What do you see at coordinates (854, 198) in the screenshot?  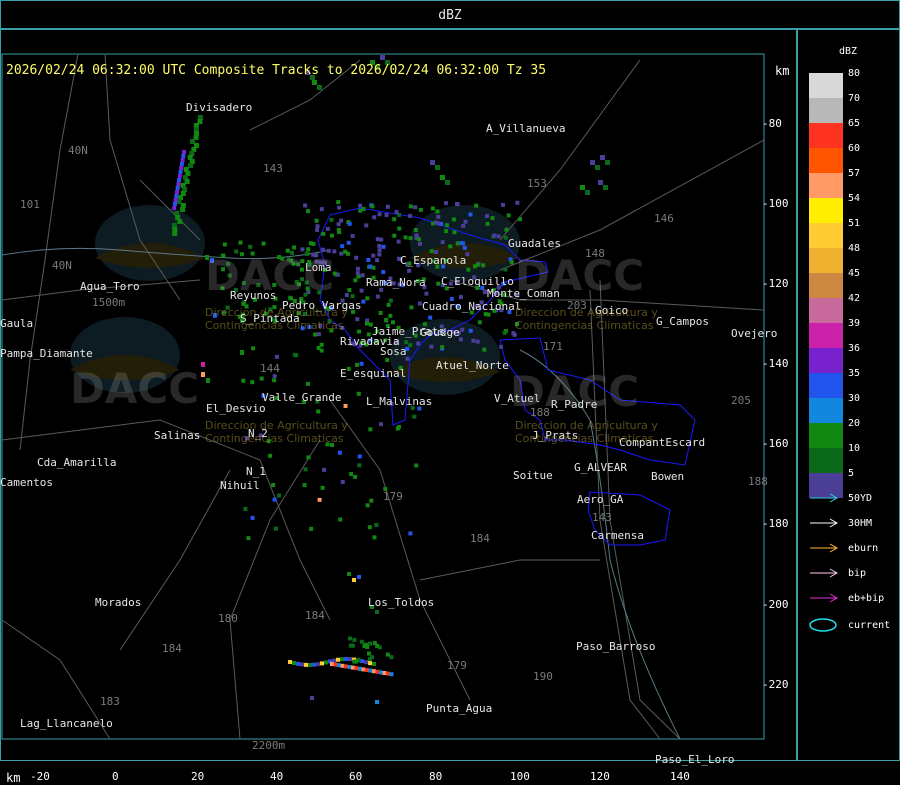 I see `legend-value: 54` at bounding box center [854, 198].